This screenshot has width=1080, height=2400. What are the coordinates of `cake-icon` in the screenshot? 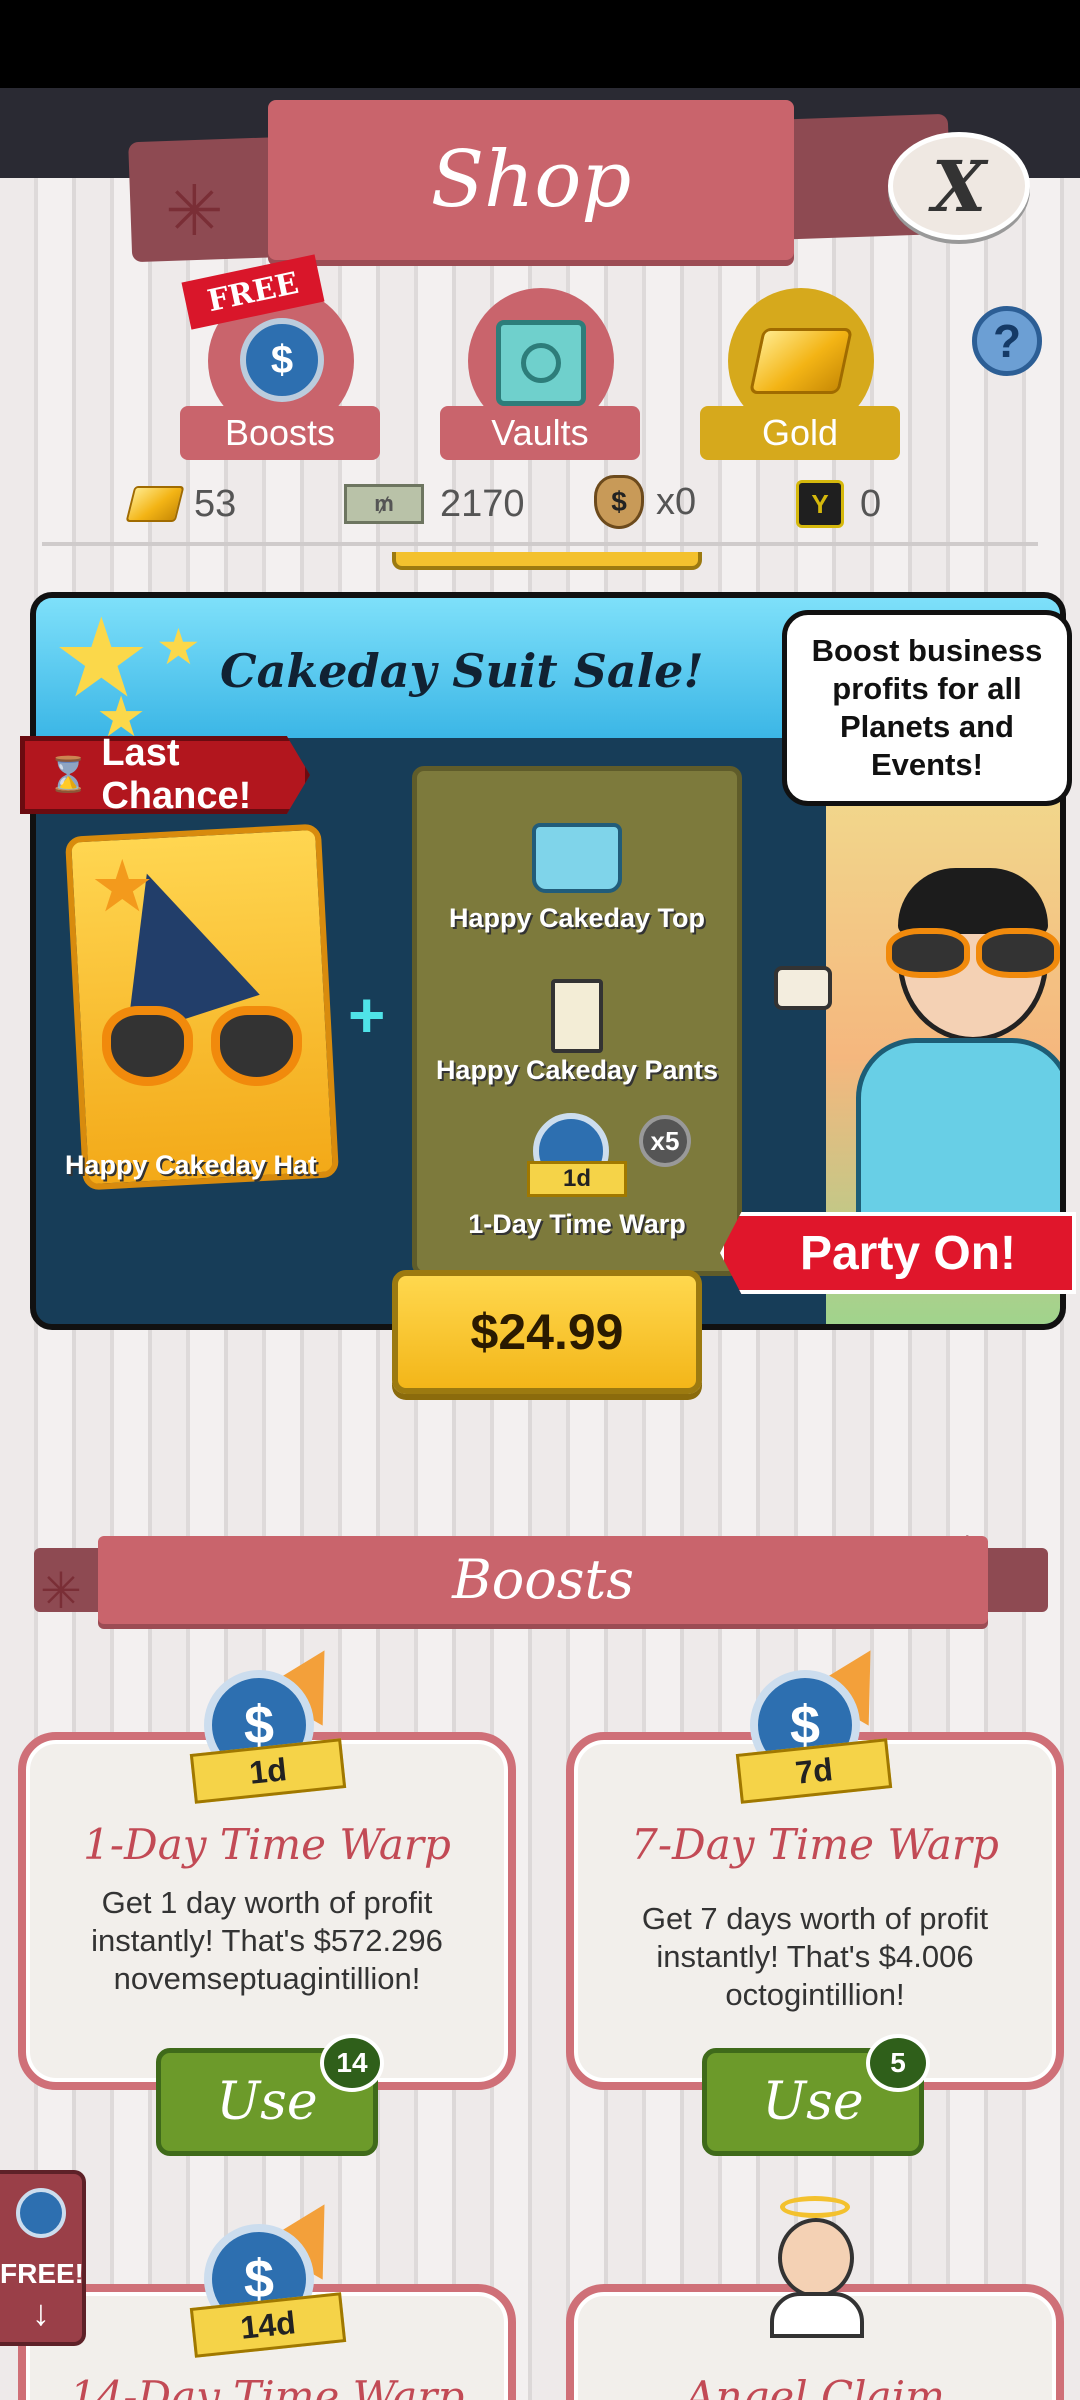 It's located at (803, 988).